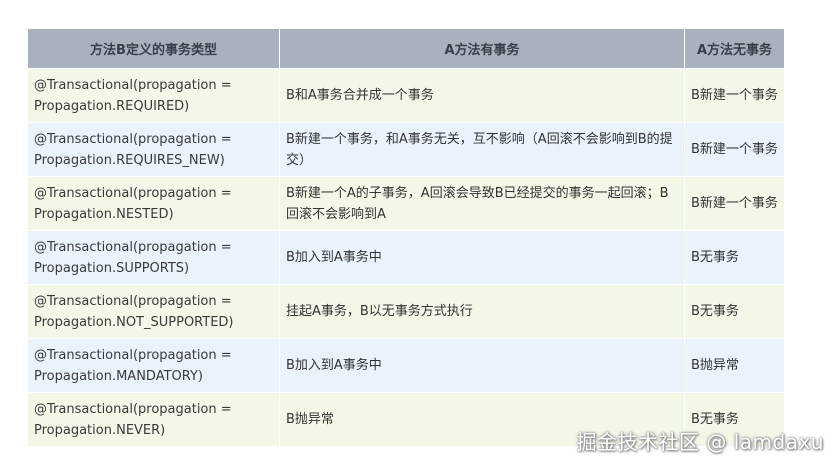 This screenshot has height=467, width=840. Describe the element at coordinates (134, 322) in the screenshot. I see `cell-b-line2: Propagation.NOT_SUPPORTED)` at that location.